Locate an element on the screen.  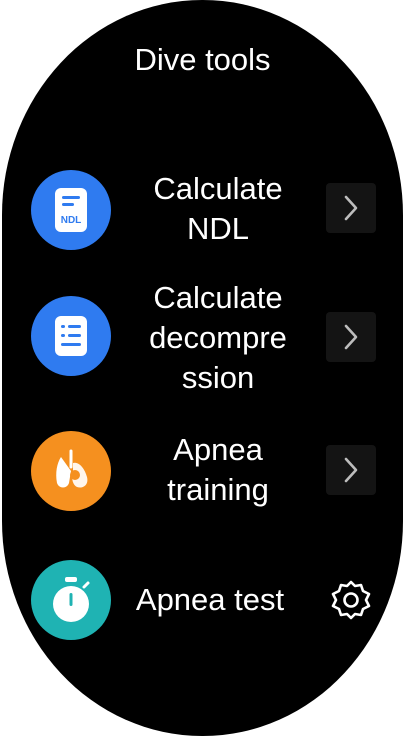
label-line: NDL is located at coordinates (217, 228).